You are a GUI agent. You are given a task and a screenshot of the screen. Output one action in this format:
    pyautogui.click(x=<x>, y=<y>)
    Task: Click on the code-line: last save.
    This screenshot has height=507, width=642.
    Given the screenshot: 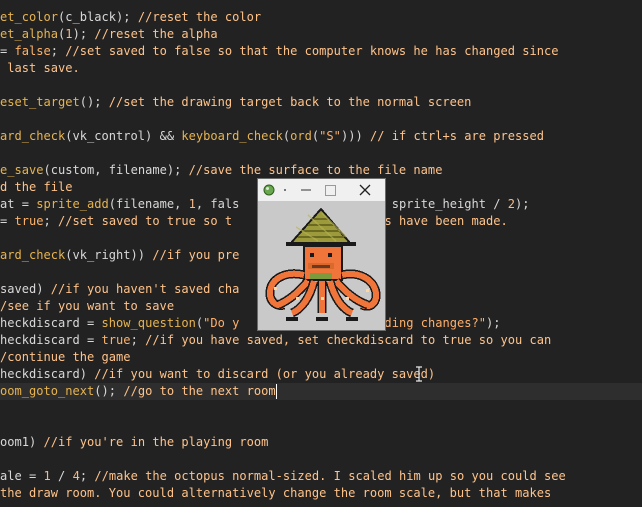 What is the action you would take?
    pyautogui.click(x=321, y=68)
    